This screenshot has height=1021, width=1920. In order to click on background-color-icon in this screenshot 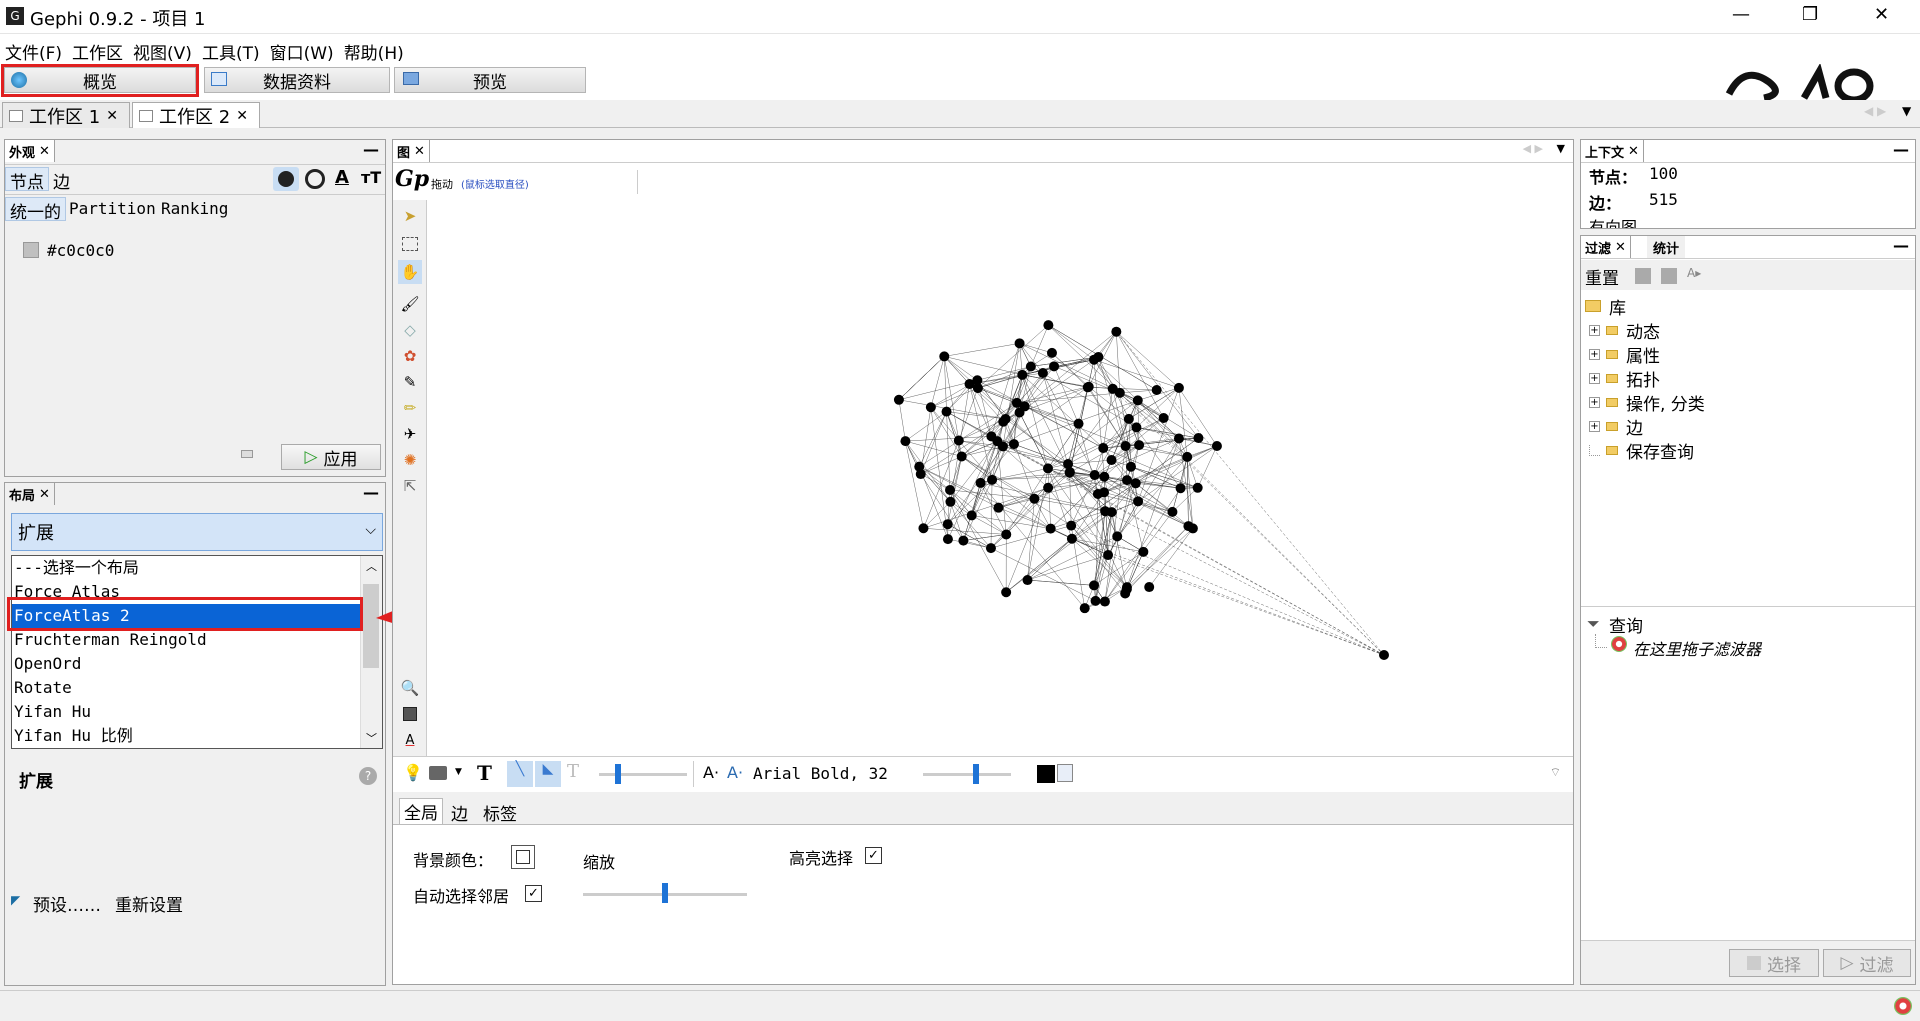, I will do `click(410, 714)`.